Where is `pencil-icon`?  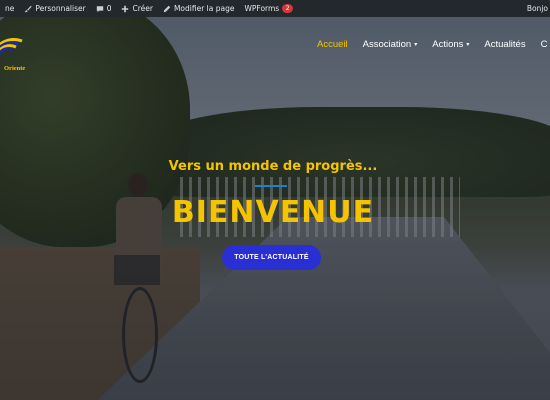
pencil-icon is located at coordinates (167, 8).